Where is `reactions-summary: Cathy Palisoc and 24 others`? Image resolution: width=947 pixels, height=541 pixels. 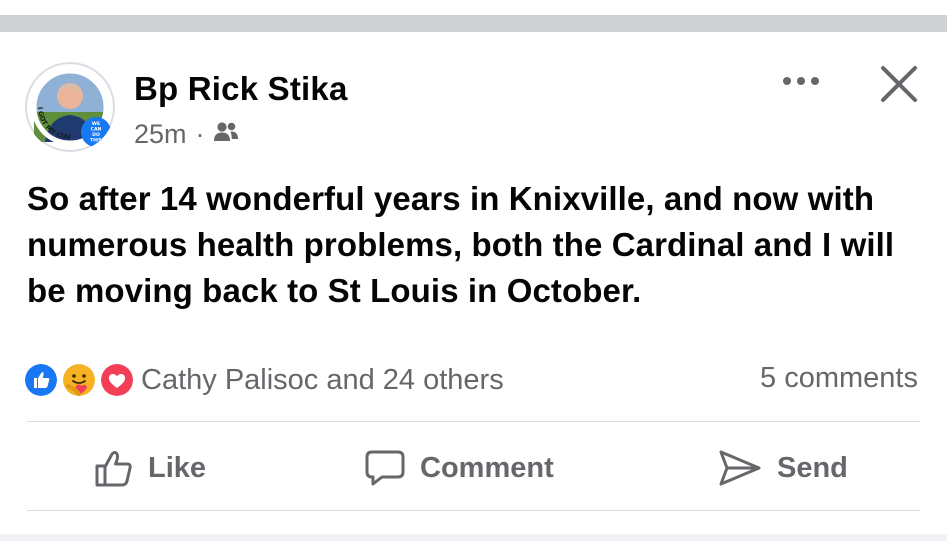
reactions-summary: Cathy Palisoc and 24 others is located at coordinates (264, 380).